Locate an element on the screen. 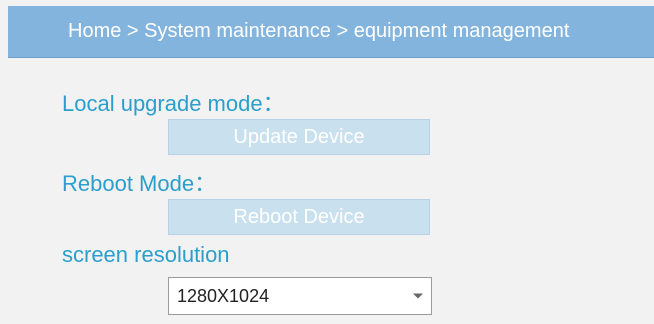  screen-resolution-label: screen resolution is located at coordinates (146, 254).